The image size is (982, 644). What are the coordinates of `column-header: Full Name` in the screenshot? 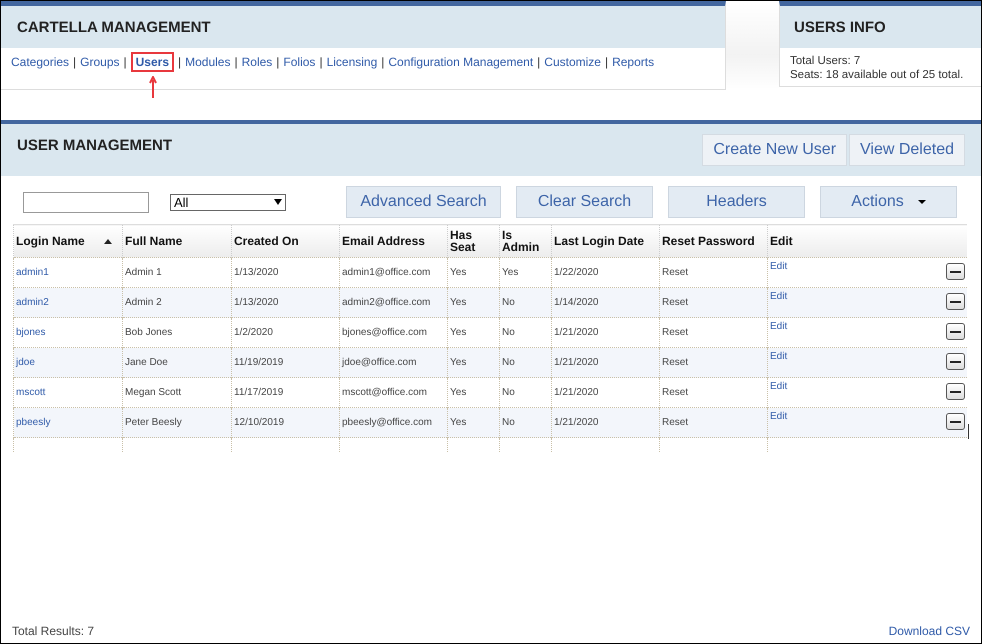 It's located at (177, 241).